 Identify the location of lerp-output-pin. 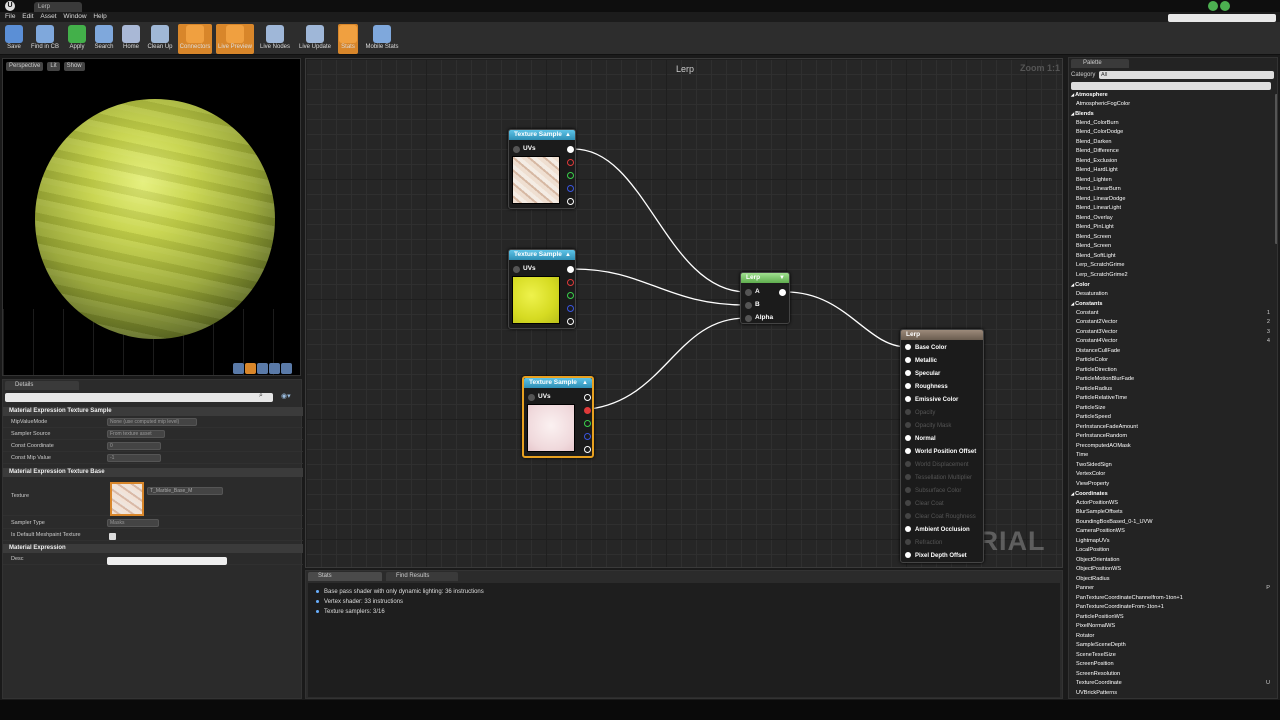
(782, 292).